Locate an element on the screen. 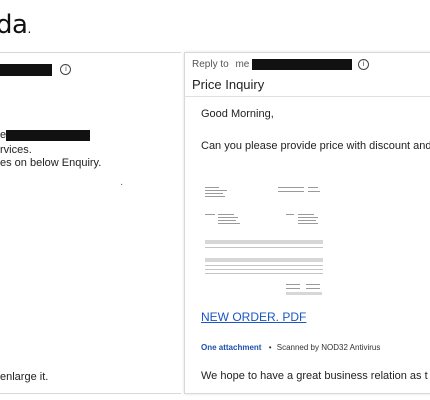  attachment-count: One attachment is located at coordinates (231, 347).